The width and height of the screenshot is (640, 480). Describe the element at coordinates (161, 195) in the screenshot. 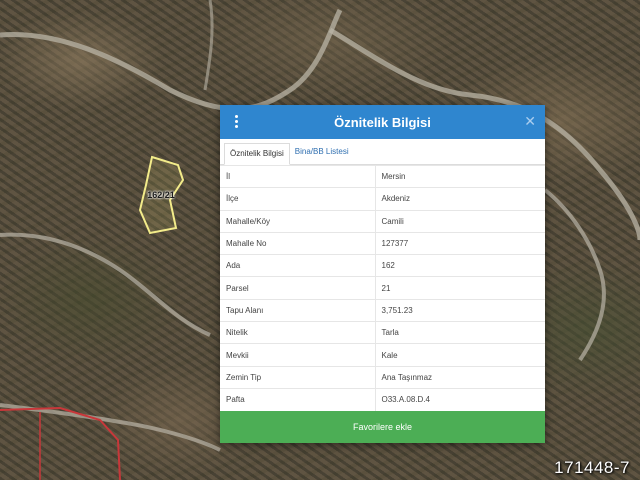

I see `parcel-label: 162/21` at that location.